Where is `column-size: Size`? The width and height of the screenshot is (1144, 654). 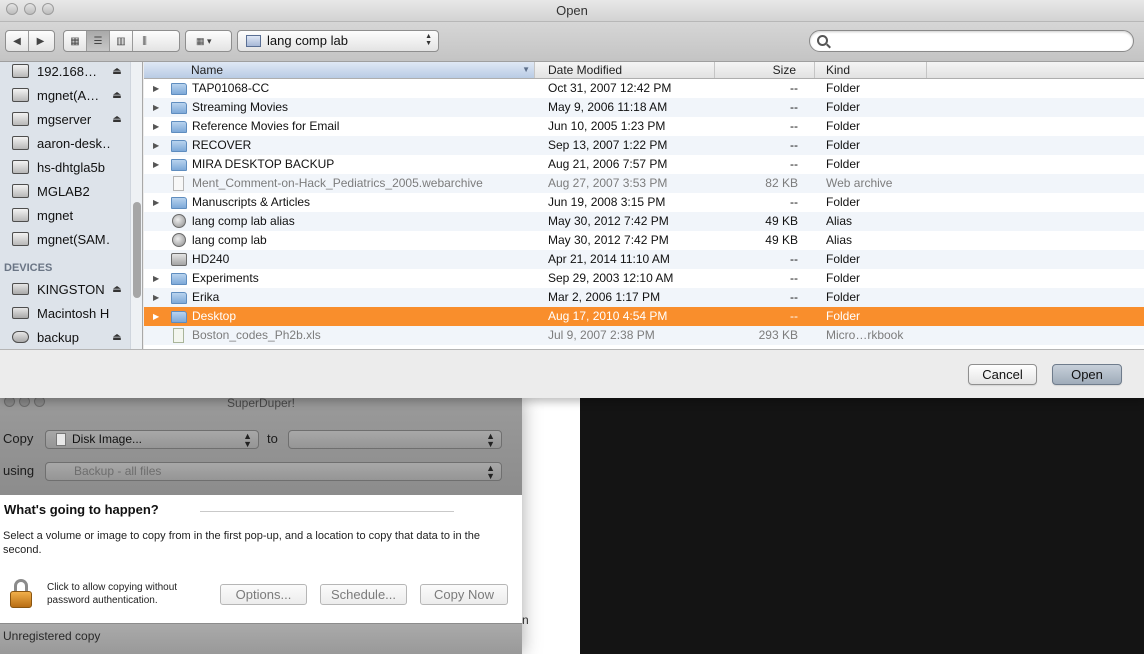
column-size: Size is located at coordinates (765, 70).